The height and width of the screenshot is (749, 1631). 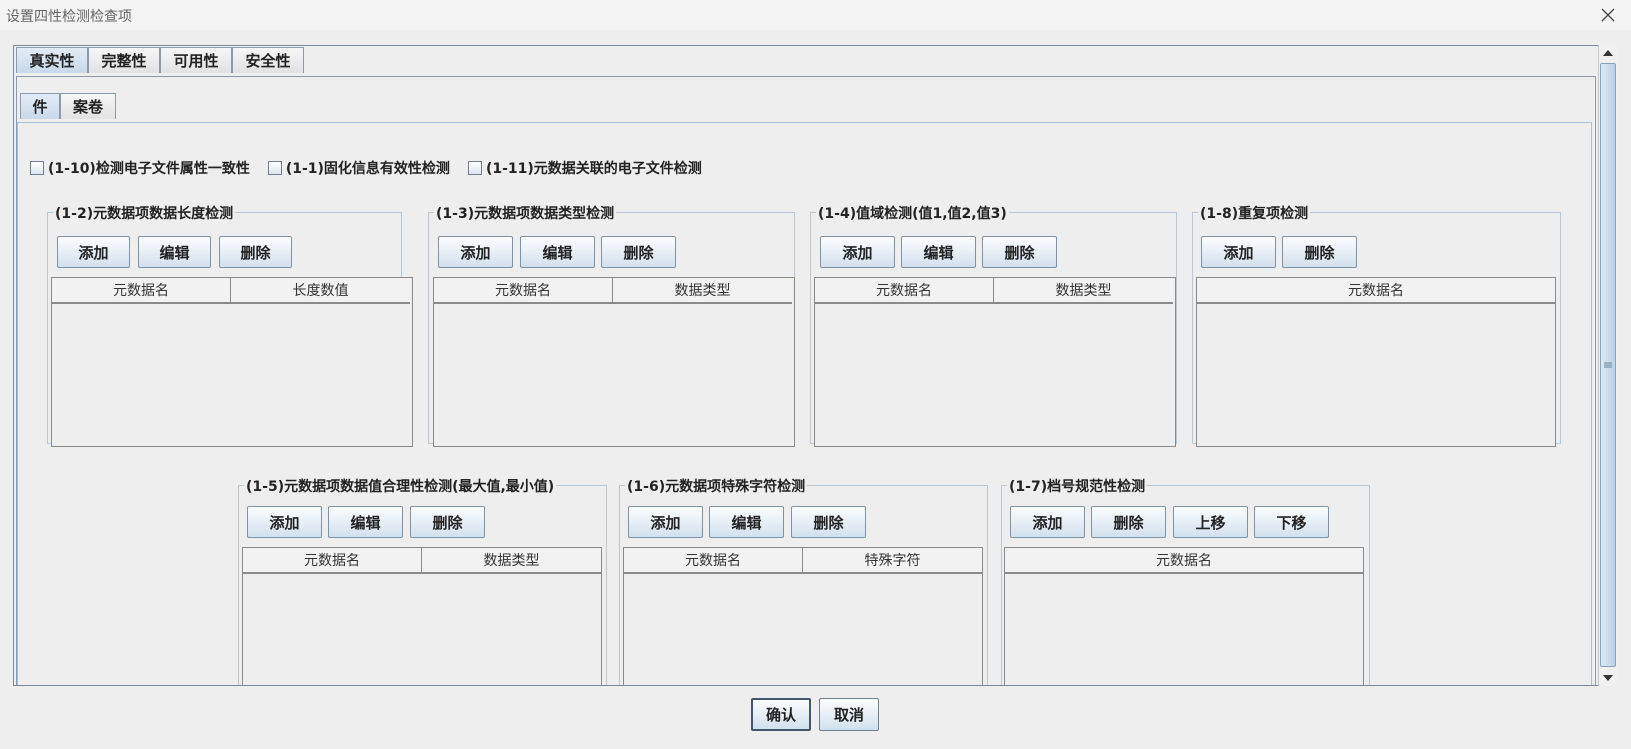 I want to click on scroll-down-icon, so click(x=1608, y=678).